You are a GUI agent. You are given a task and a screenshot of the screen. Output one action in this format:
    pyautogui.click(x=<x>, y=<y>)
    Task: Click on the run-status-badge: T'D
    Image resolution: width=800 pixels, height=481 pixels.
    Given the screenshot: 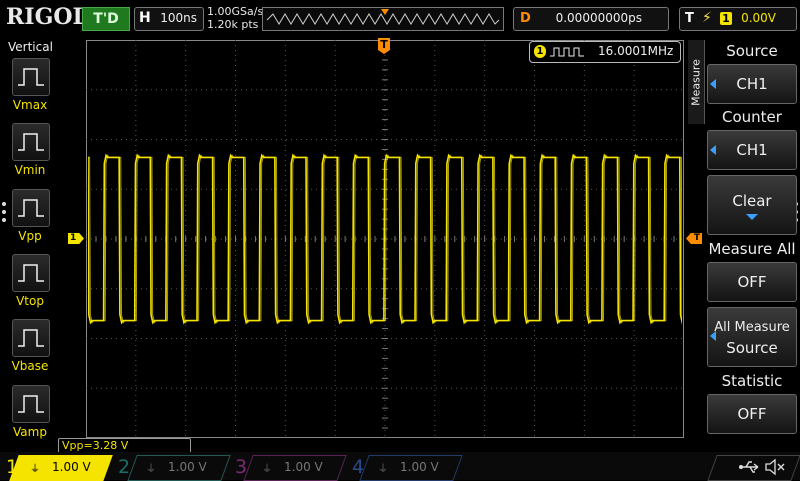 What is the action you would take?
    pyautogui.click(x=106, y=19)
    